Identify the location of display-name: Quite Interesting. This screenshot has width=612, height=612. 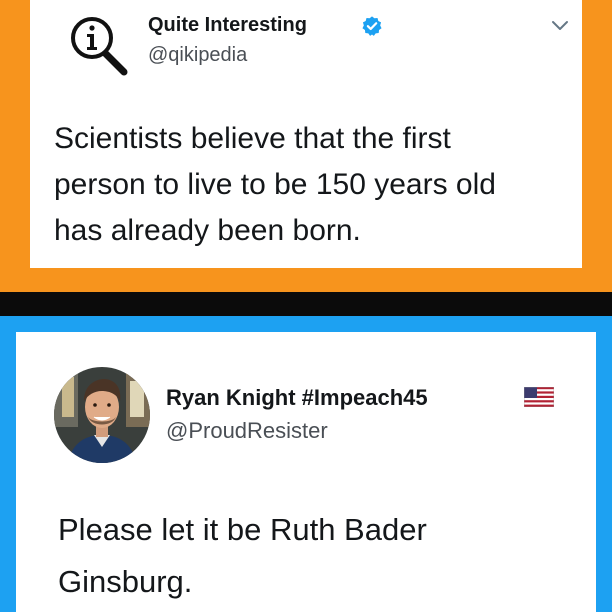
(227, 25).